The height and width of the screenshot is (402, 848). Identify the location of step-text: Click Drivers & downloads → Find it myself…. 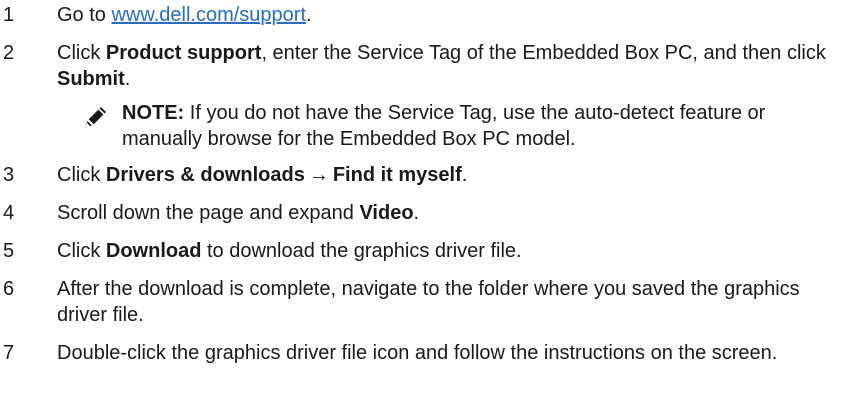
(444, 175).